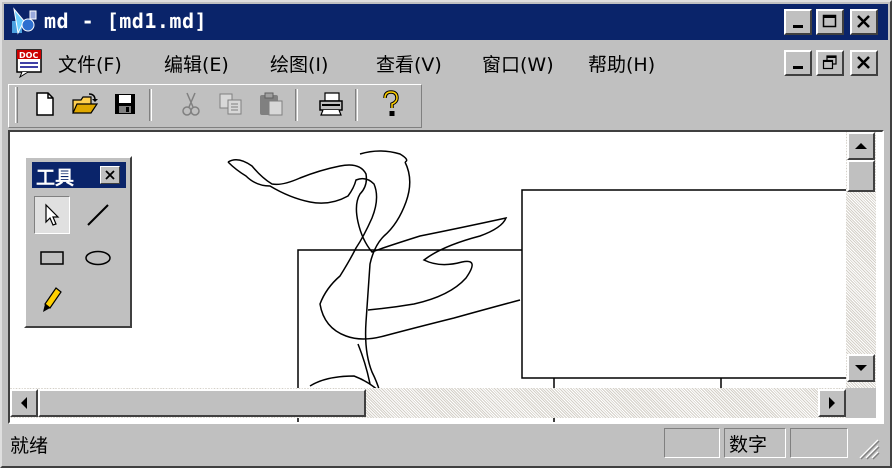 This screenshot has width=892, height=468. What do you see at coordinates (446, 62) in the screenshot?
I see `menu-bar: DOC 文件(F) 编辑(E) 绘图(I) 查看(V) 窗口(W) 帮助(H)` at bounding box center [446, 62].